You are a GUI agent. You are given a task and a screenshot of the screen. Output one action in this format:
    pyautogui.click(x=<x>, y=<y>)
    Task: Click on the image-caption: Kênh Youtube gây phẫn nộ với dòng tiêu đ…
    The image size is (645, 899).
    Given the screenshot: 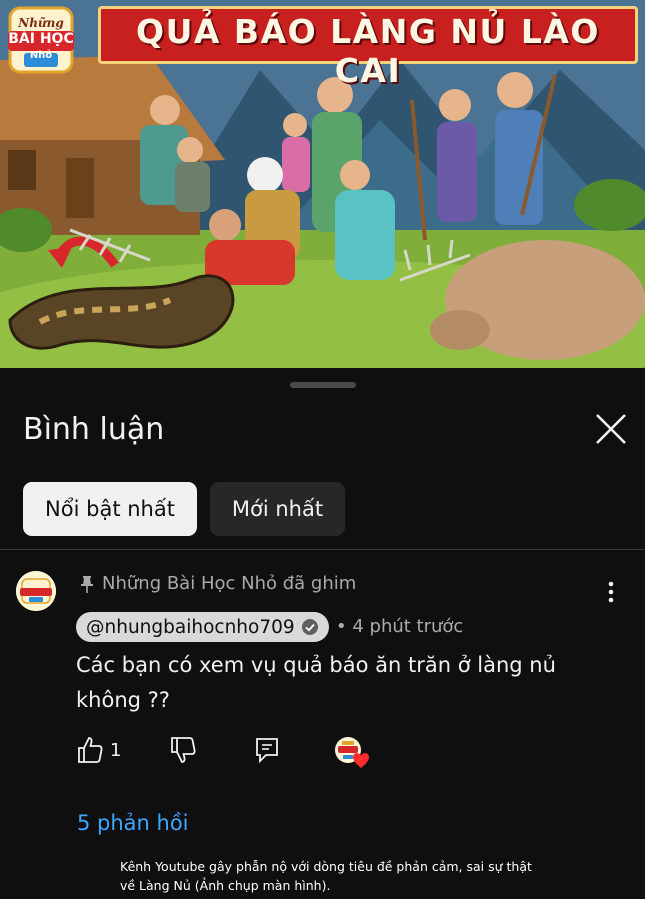 What is the action you would take?
    pyautogui.click(x=326, y=876)
    